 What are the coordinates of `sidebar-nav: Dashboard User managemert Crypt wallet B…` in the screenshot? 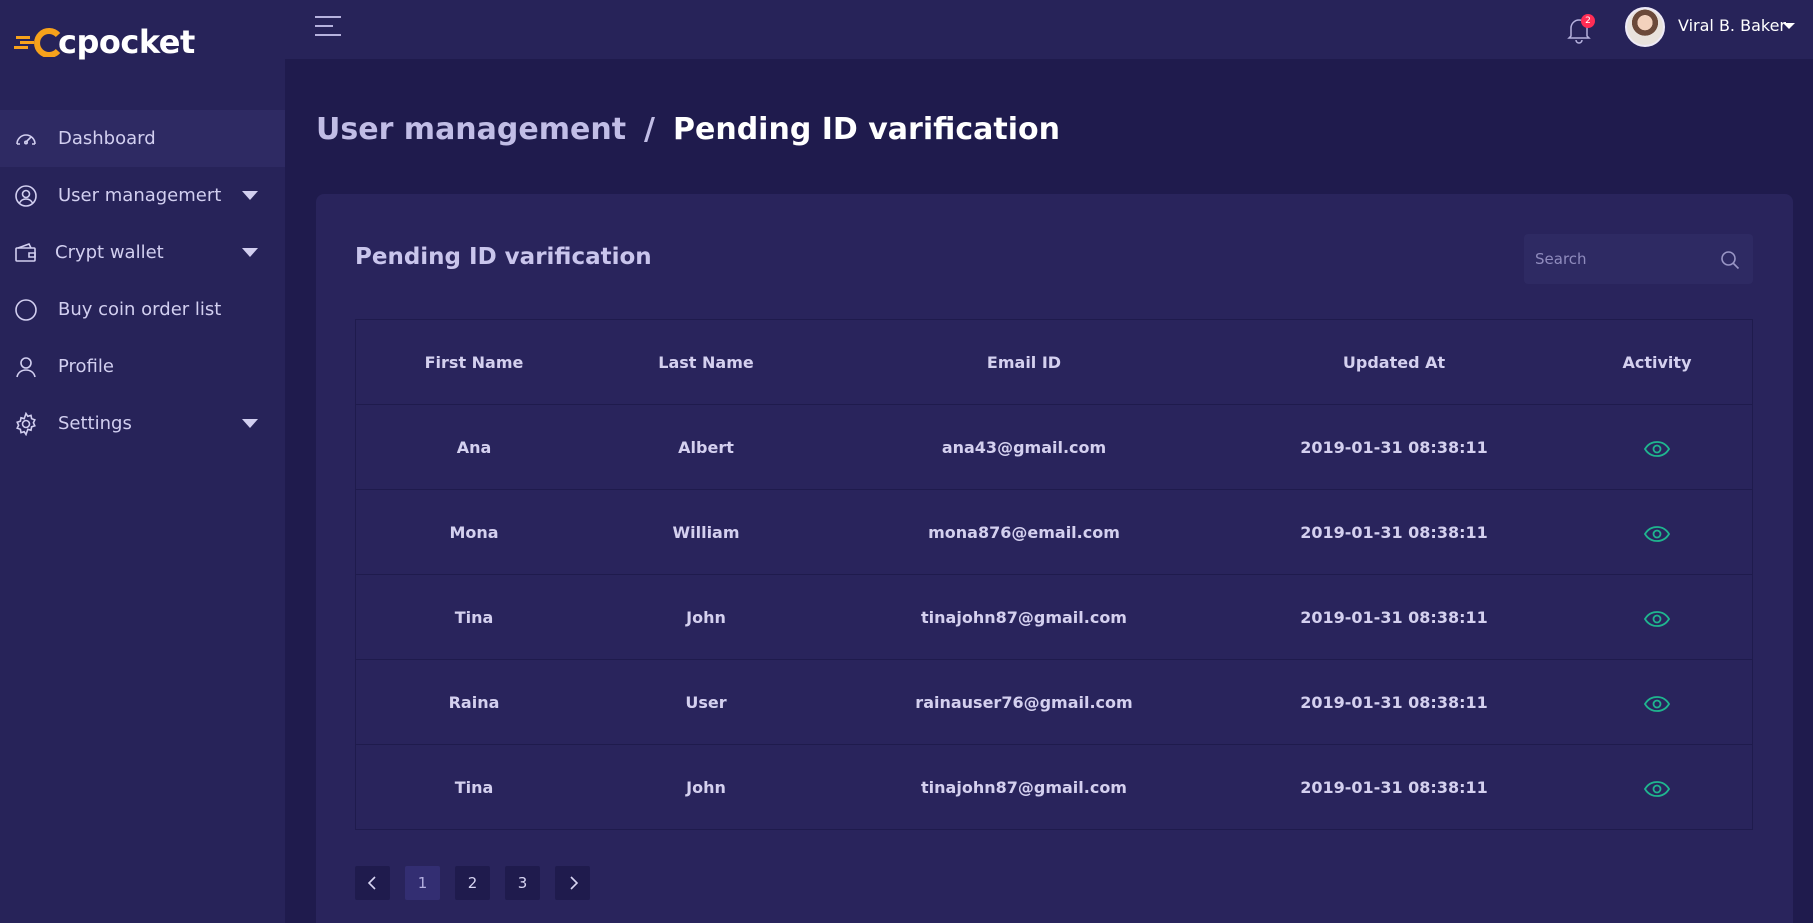 It's located at (142, 281).